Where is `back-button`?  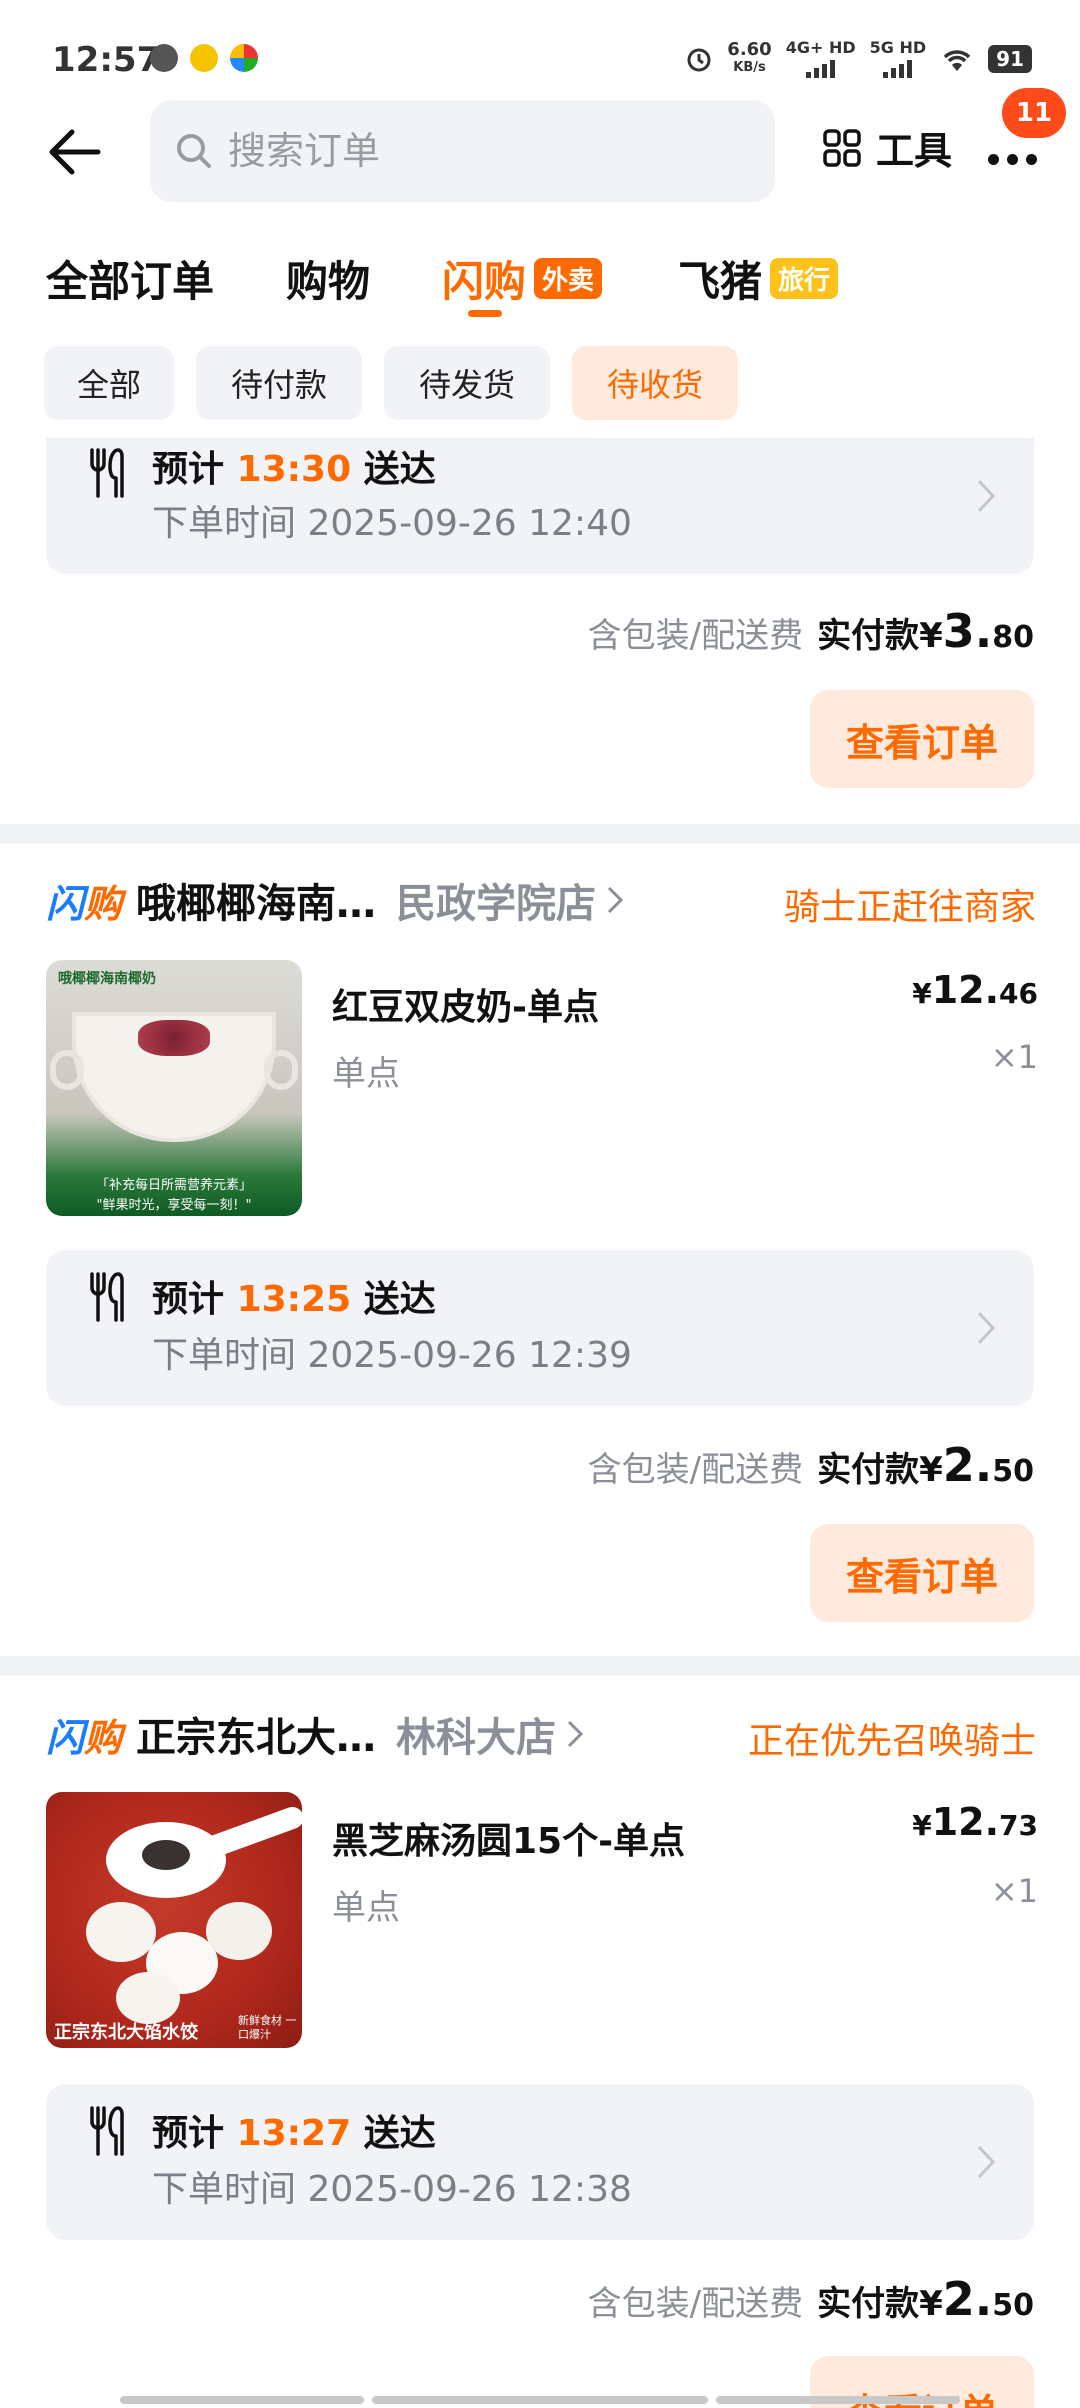
back-button is located at coordinates (76, 152).